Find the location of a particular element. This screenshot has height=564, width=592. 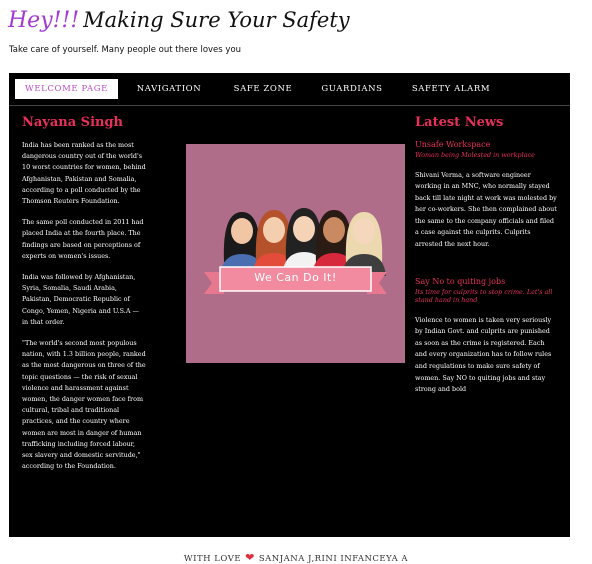

nav-safety-alarm: SAFETY ALARM is located at coordinates (451, 89).